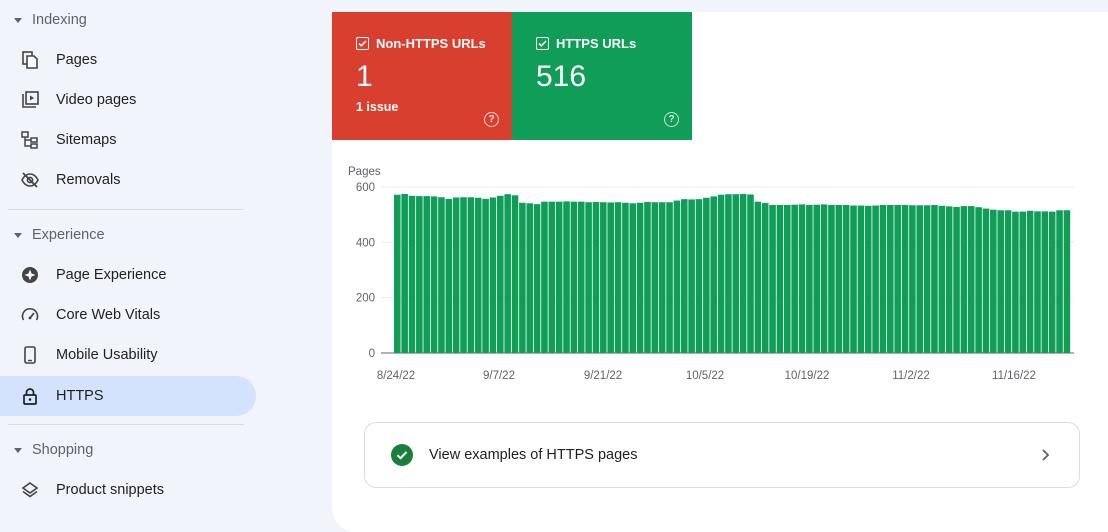 The width and height of the screenshot is (1108, 532). Describe the element at coordinates (59, 20) in the screenshot. I see `section-title: Indexing` at that location.